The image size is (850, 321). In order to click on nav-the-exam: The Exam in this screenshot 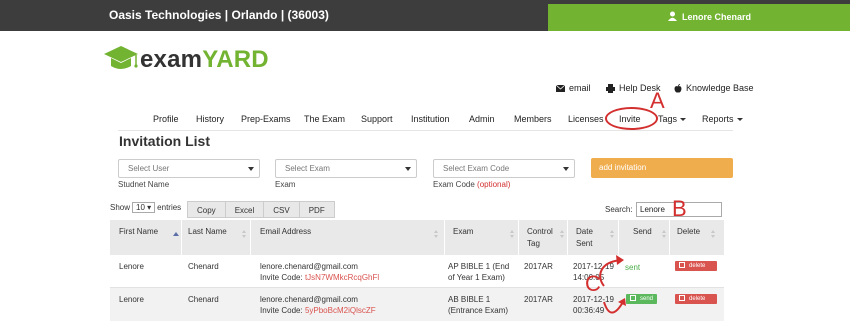, I will do `click(324, 119)`.